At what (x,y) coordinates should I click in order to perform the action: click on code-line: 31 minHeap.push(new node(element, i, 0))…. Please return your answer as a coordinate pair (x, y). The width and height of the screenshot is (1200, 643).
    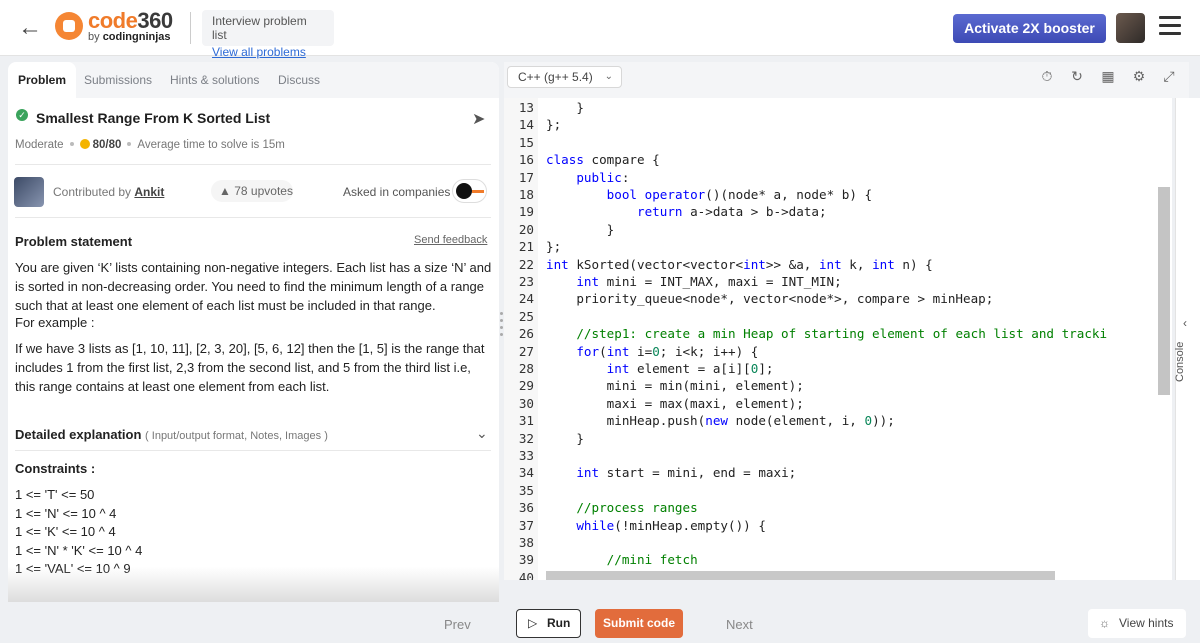
    Looking at the image, I should click on (838, 420).